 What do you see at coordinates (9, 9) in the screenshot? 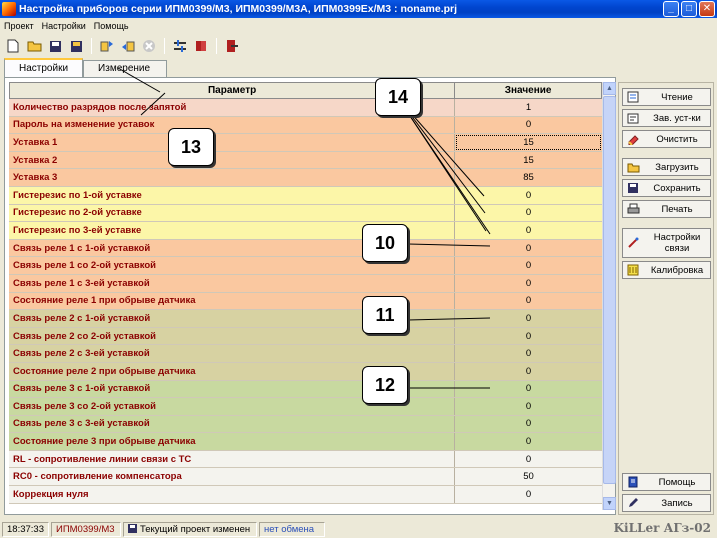
I see `app-icon` at bounding box center [9, 9].